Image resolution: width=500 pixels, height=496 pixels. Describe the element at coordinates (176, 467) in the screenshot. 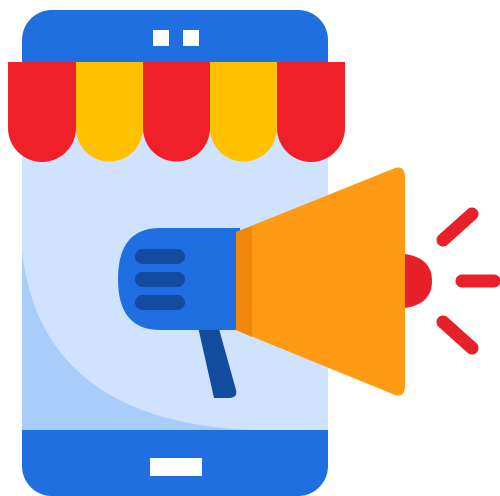

I see `phone-home-button` at that location.